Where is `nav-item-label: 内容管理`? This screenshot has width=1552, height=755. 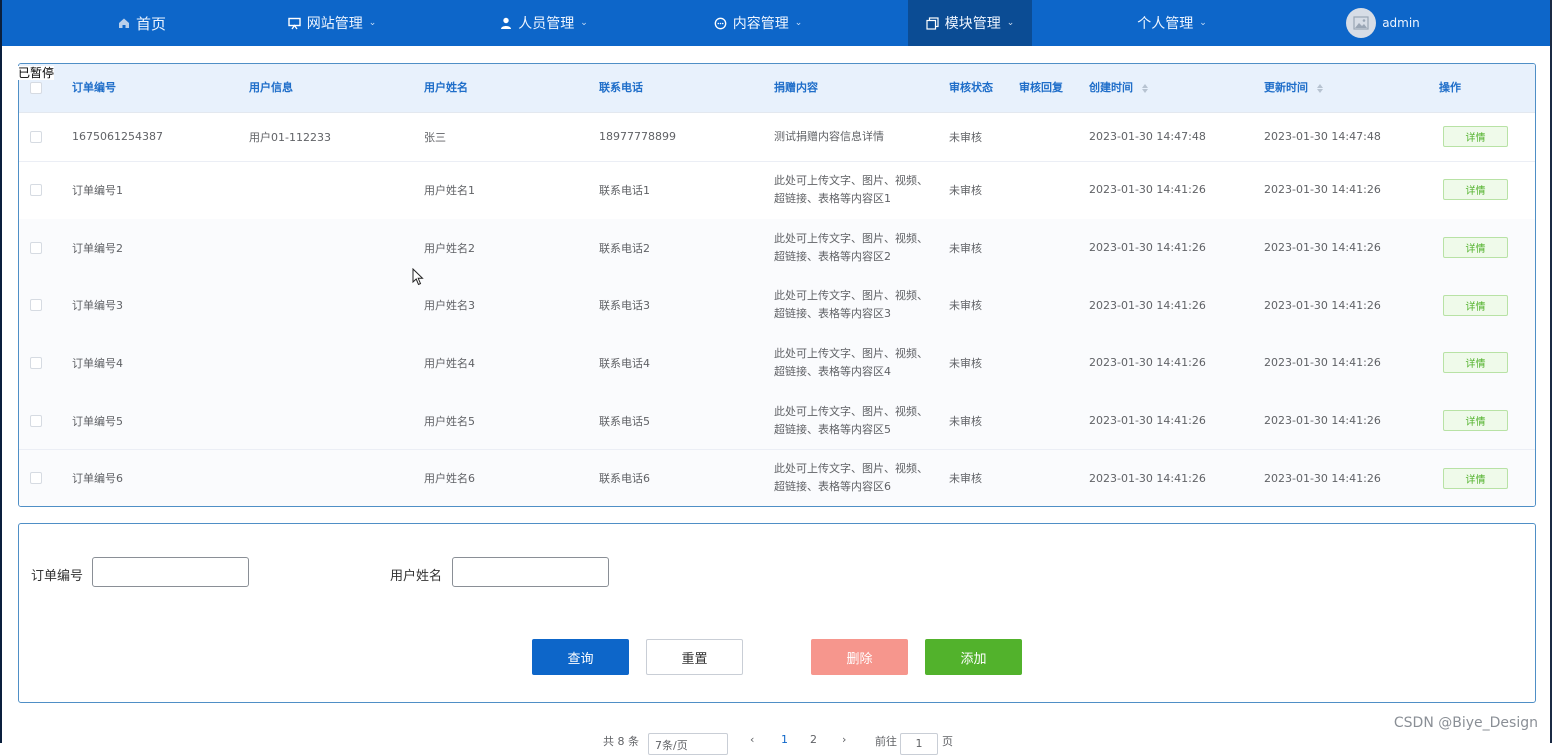 nav-item-label: 内容管理 is located at coordinates (760, 24).